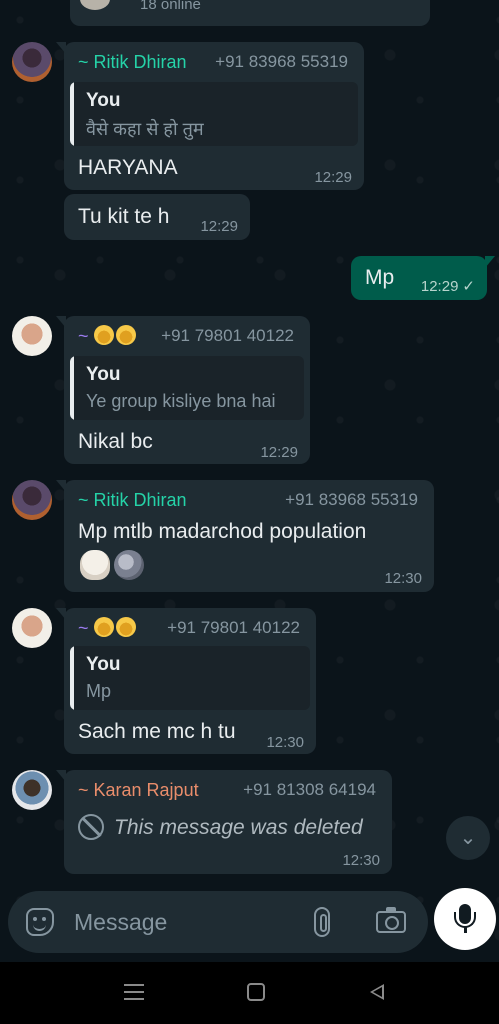  I want to click on skull-emoji, so click(95, 565).